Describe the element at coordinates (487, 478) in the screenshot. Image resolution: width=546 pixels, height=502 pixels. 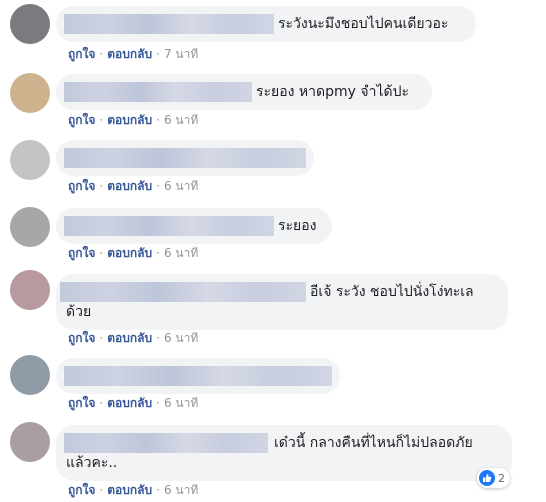
I see `thumbs-up-icon` at that location.